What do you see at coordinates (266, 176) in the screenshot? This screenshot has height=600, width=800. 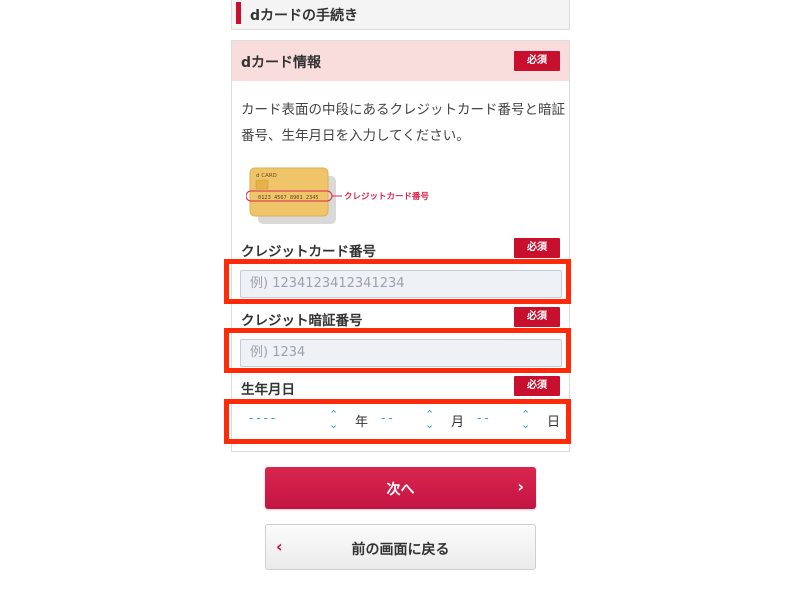 I see `card-brand-text: d CARD` at bounding box center [266, 176].